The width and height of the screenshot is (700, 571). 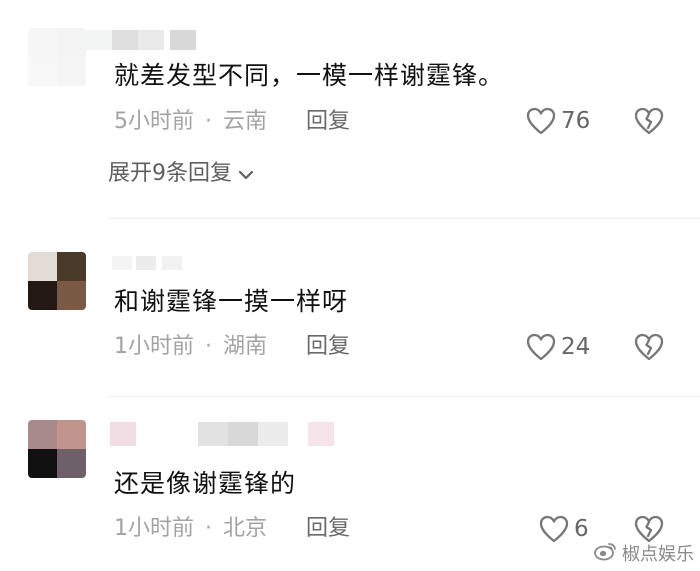 I want to click on like-count: 6, so click(x=581, y=529).